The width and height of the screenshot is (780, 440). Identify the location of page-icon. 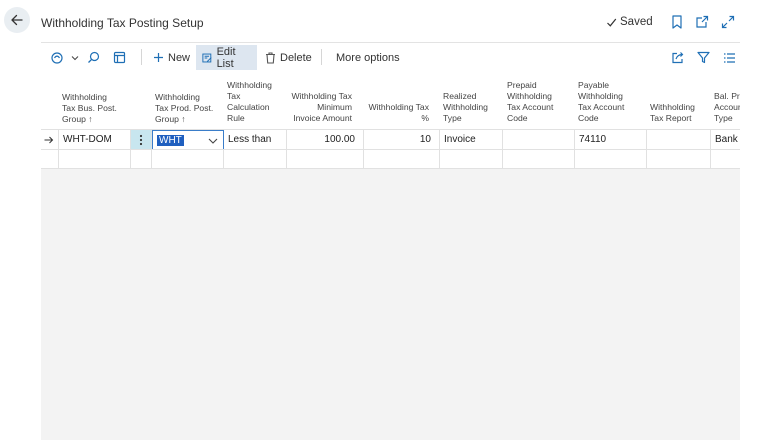
(119, 57).